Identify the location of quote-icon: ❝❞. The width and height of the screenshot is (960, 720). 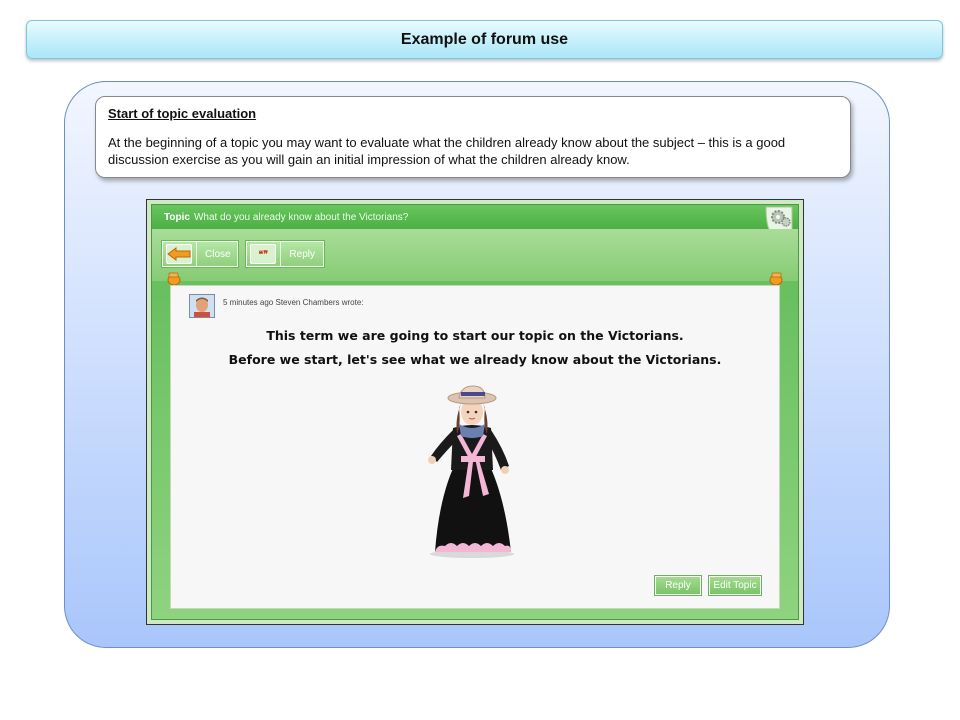
(263, 254).